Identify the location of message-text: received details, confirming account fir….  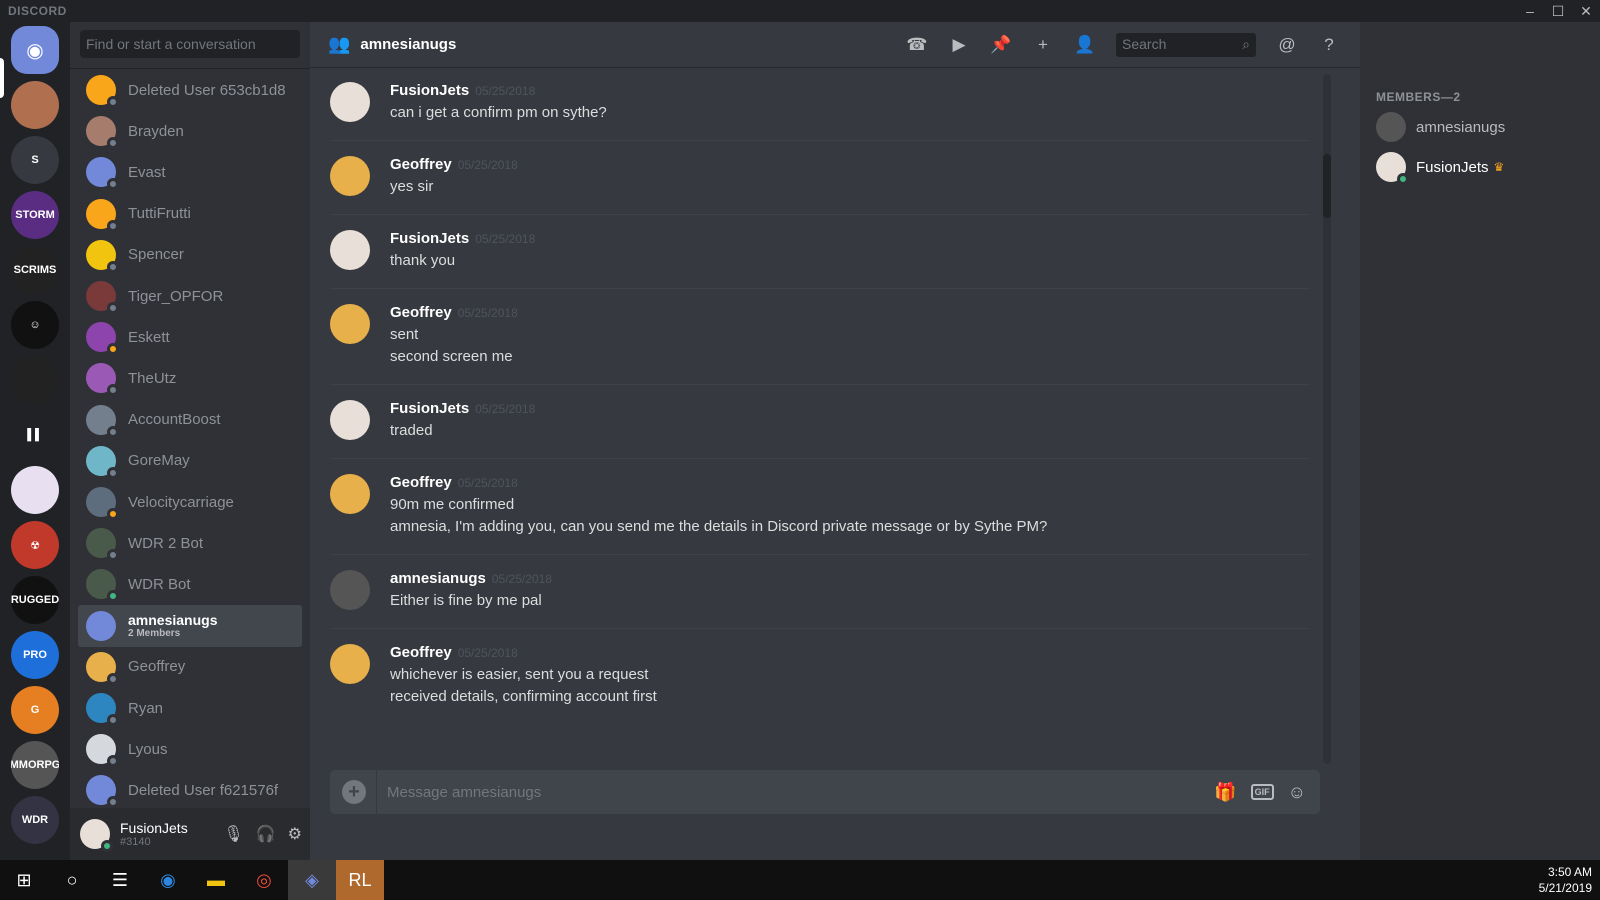
(523, 696).